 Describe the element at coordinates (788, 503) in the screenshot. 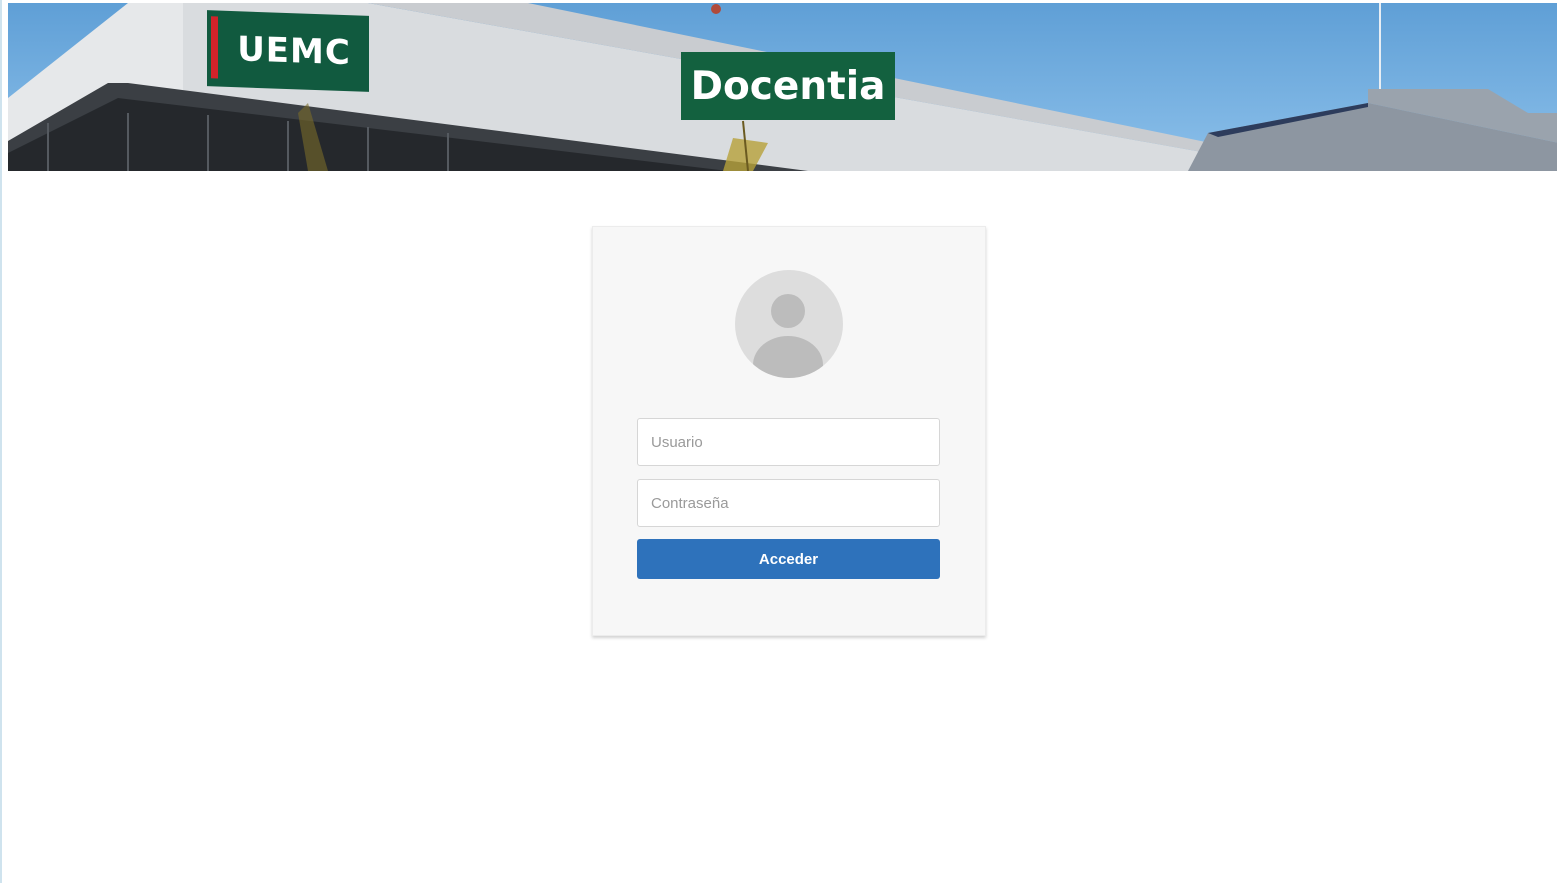

I see `password-input` at that location.